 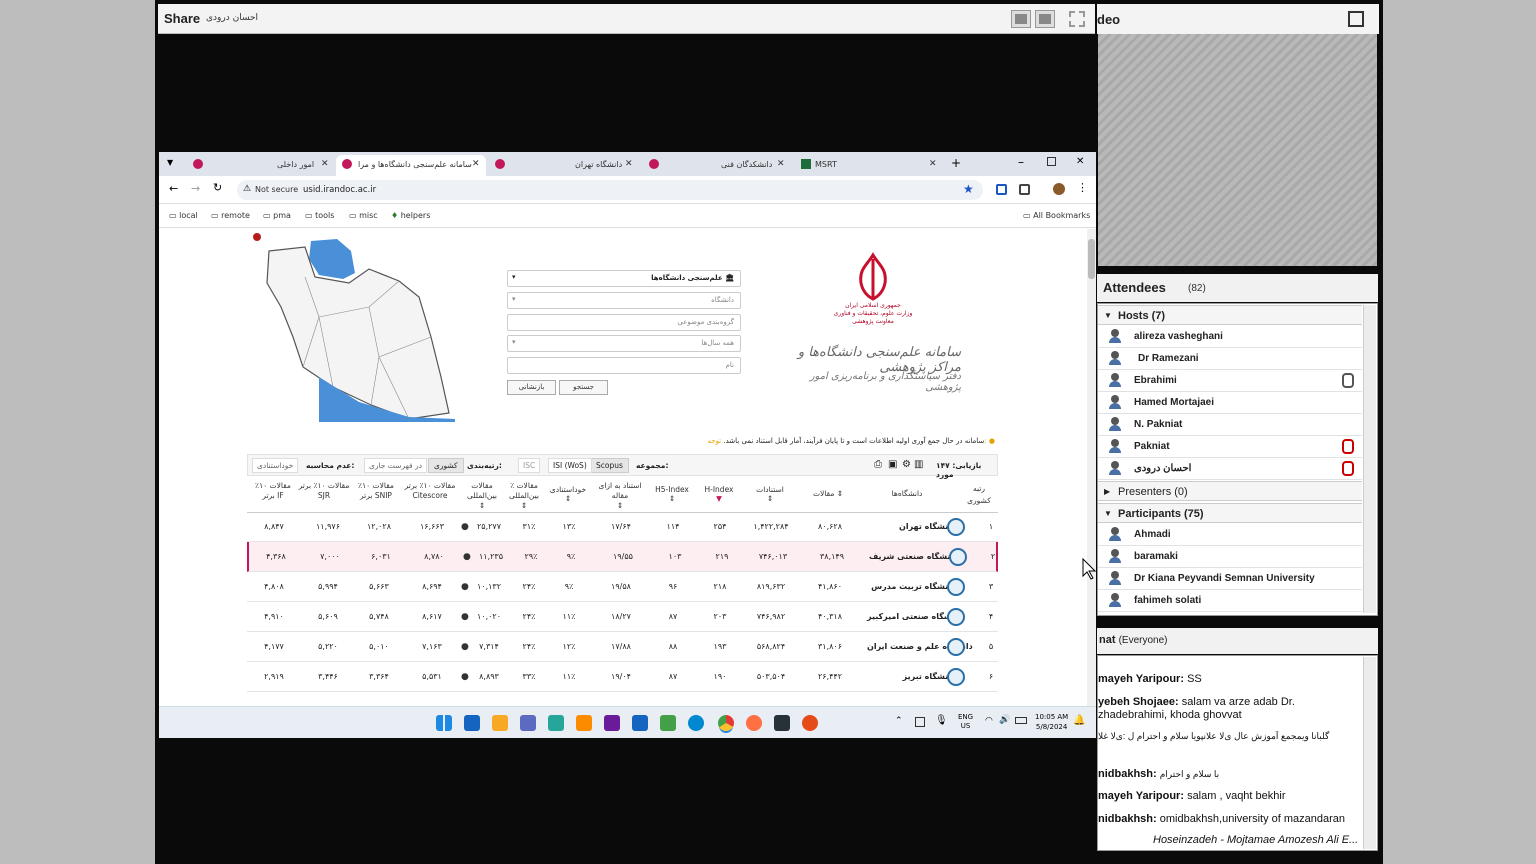 What do you see at coordinates (482, 496) in the screenshot?
I see `header-intl-articles: مقالات بین‌المللی ⇕` at bounding box center [482, 496].